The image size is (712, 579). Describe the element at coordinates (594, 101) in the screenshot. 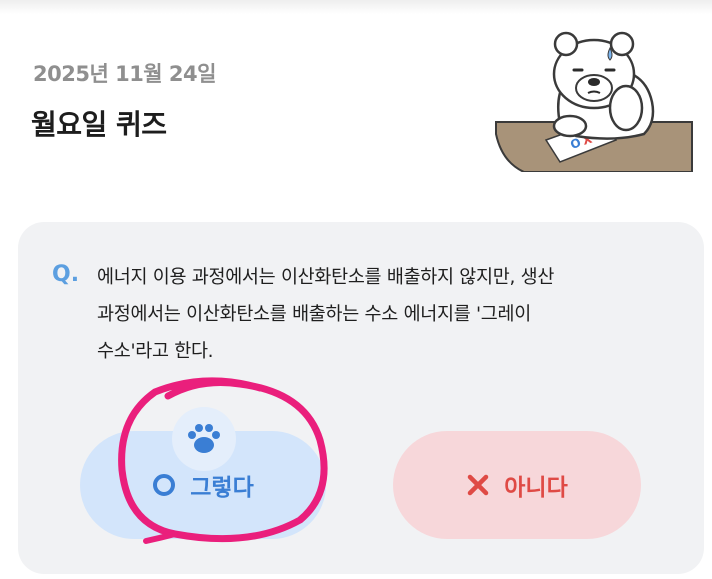

I see `polar-bear-icon: O X` at that location.